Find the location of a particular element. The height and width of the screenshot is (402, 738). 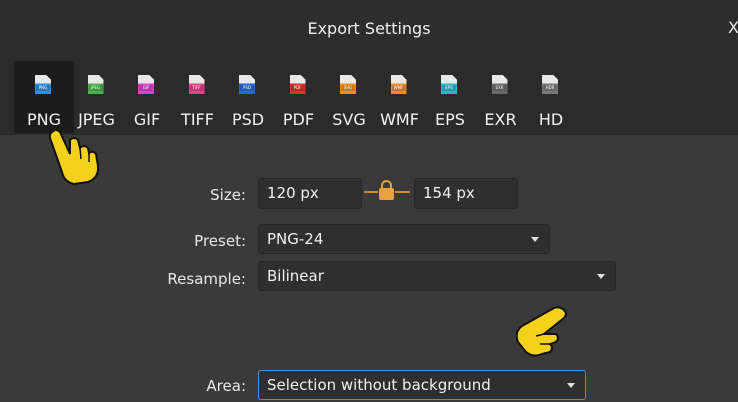

file-icon: EPS is located at coordinates (449, 84).